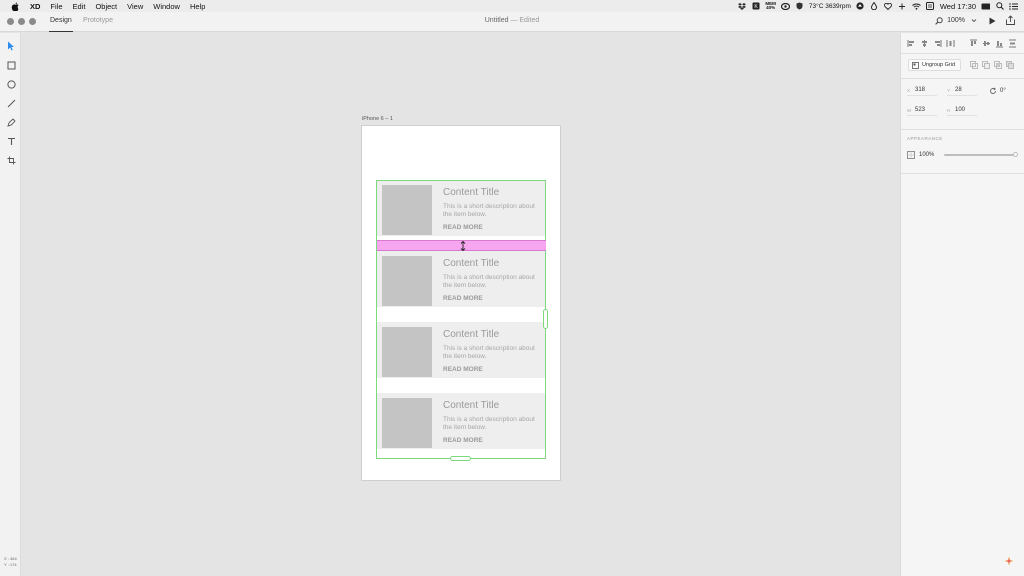 This screenshot has width=1024, height=576. I want to click on notification-center-icon, so click(1013, 6).